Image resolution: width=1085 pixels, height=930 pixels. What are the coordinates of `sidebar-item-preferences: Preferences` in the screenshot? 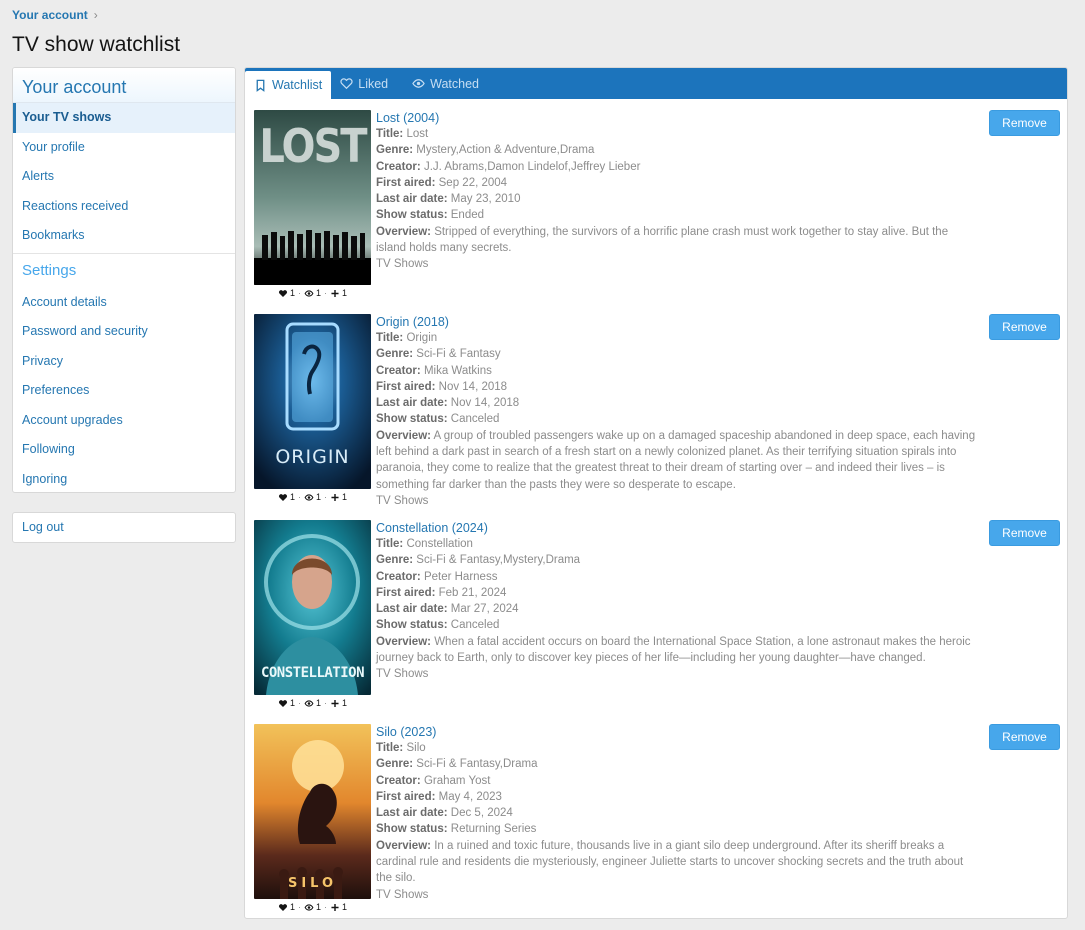 It's located at (124, 391).